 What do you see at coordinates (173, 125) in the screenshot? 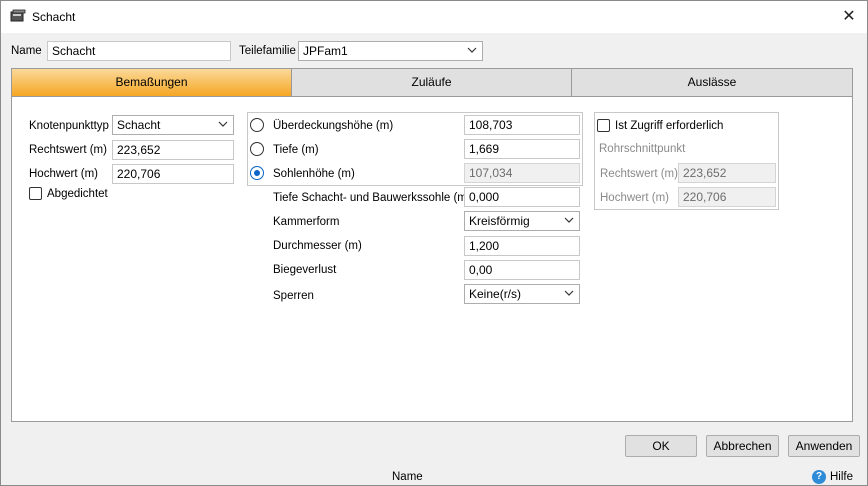
I see `node-type-select: Schacht` at bounding box center [173, 125].